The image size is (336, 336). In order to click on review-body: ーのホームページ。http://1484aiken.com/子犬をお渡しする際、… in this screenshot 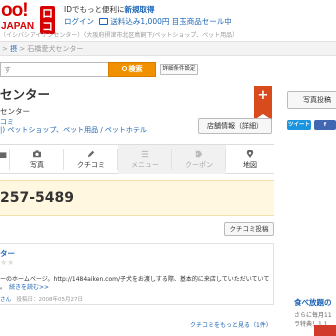, I will do `click(135, 279)`.